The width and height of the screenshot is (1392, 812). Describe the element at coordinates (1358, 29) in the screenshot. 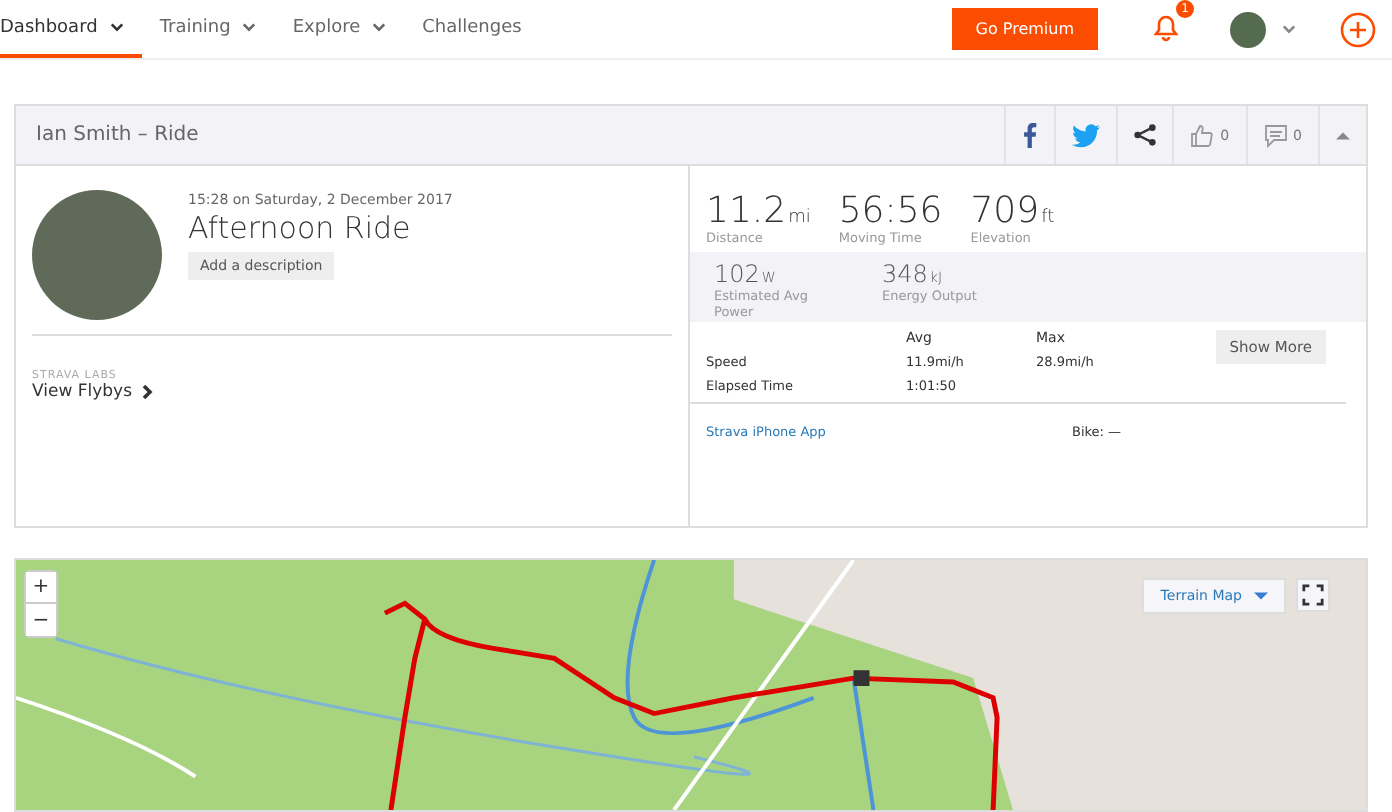

I see `add-icon` at that location.